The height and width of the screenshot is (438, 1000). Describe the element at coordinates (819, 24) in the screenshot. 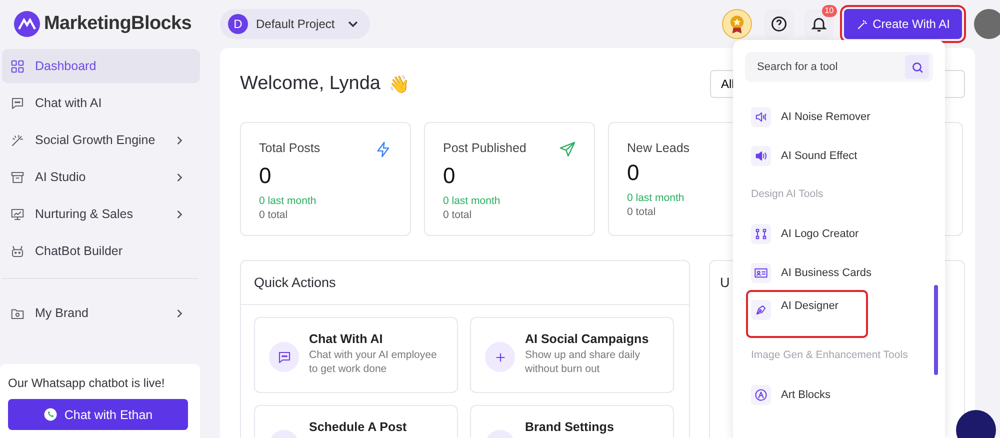

I see `bell-icon` at that location.